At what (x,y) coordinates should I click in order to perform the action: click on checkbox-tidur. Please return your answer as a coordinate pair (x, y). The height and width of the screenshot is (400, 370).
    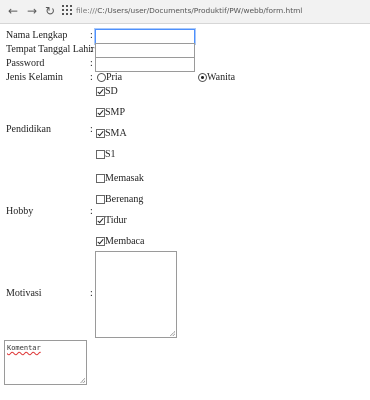
    Looking at the image, I should click on (100, 220).